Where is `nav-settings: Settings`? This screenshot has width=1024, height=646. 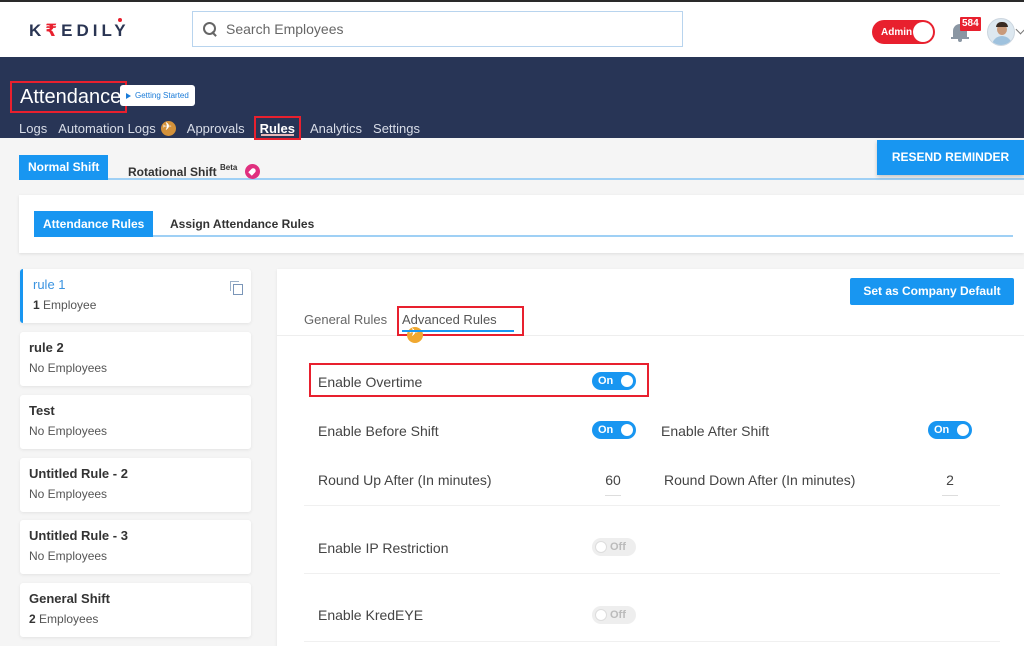
nav-settings: Settings is located at coordinates (396, 128).